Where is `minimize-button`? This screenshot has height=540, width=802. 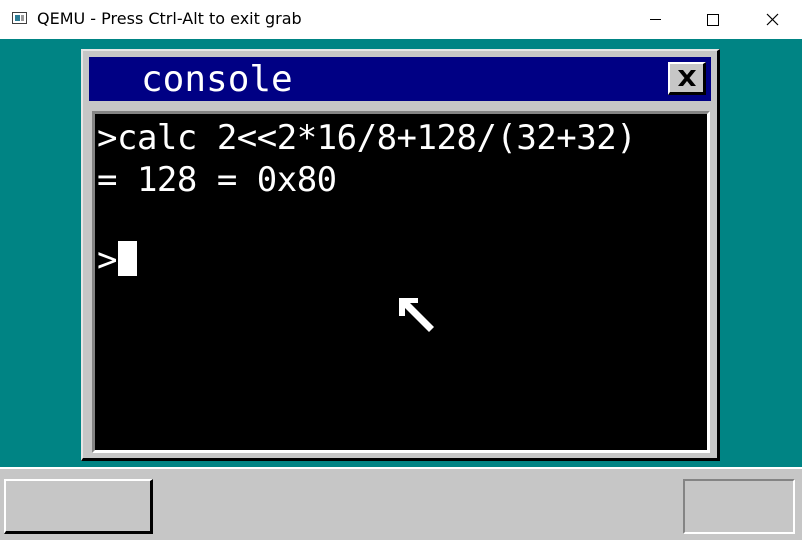
minimize-button is located at coordinates (655, 19).